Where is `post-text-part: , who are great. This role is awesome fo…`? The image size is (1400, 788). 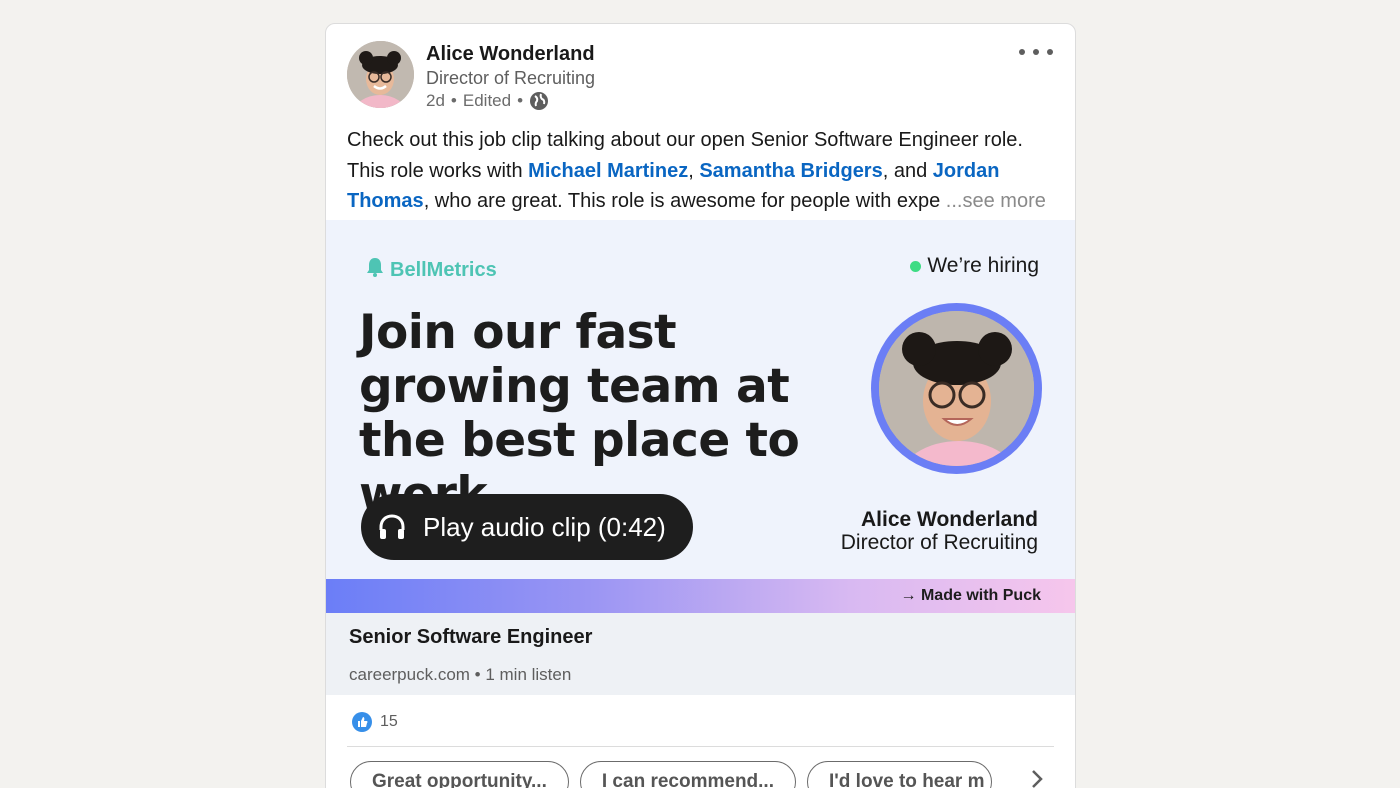
post-text-part: , who are great. This role is awesome fo… is located at coordinates (682, 201).